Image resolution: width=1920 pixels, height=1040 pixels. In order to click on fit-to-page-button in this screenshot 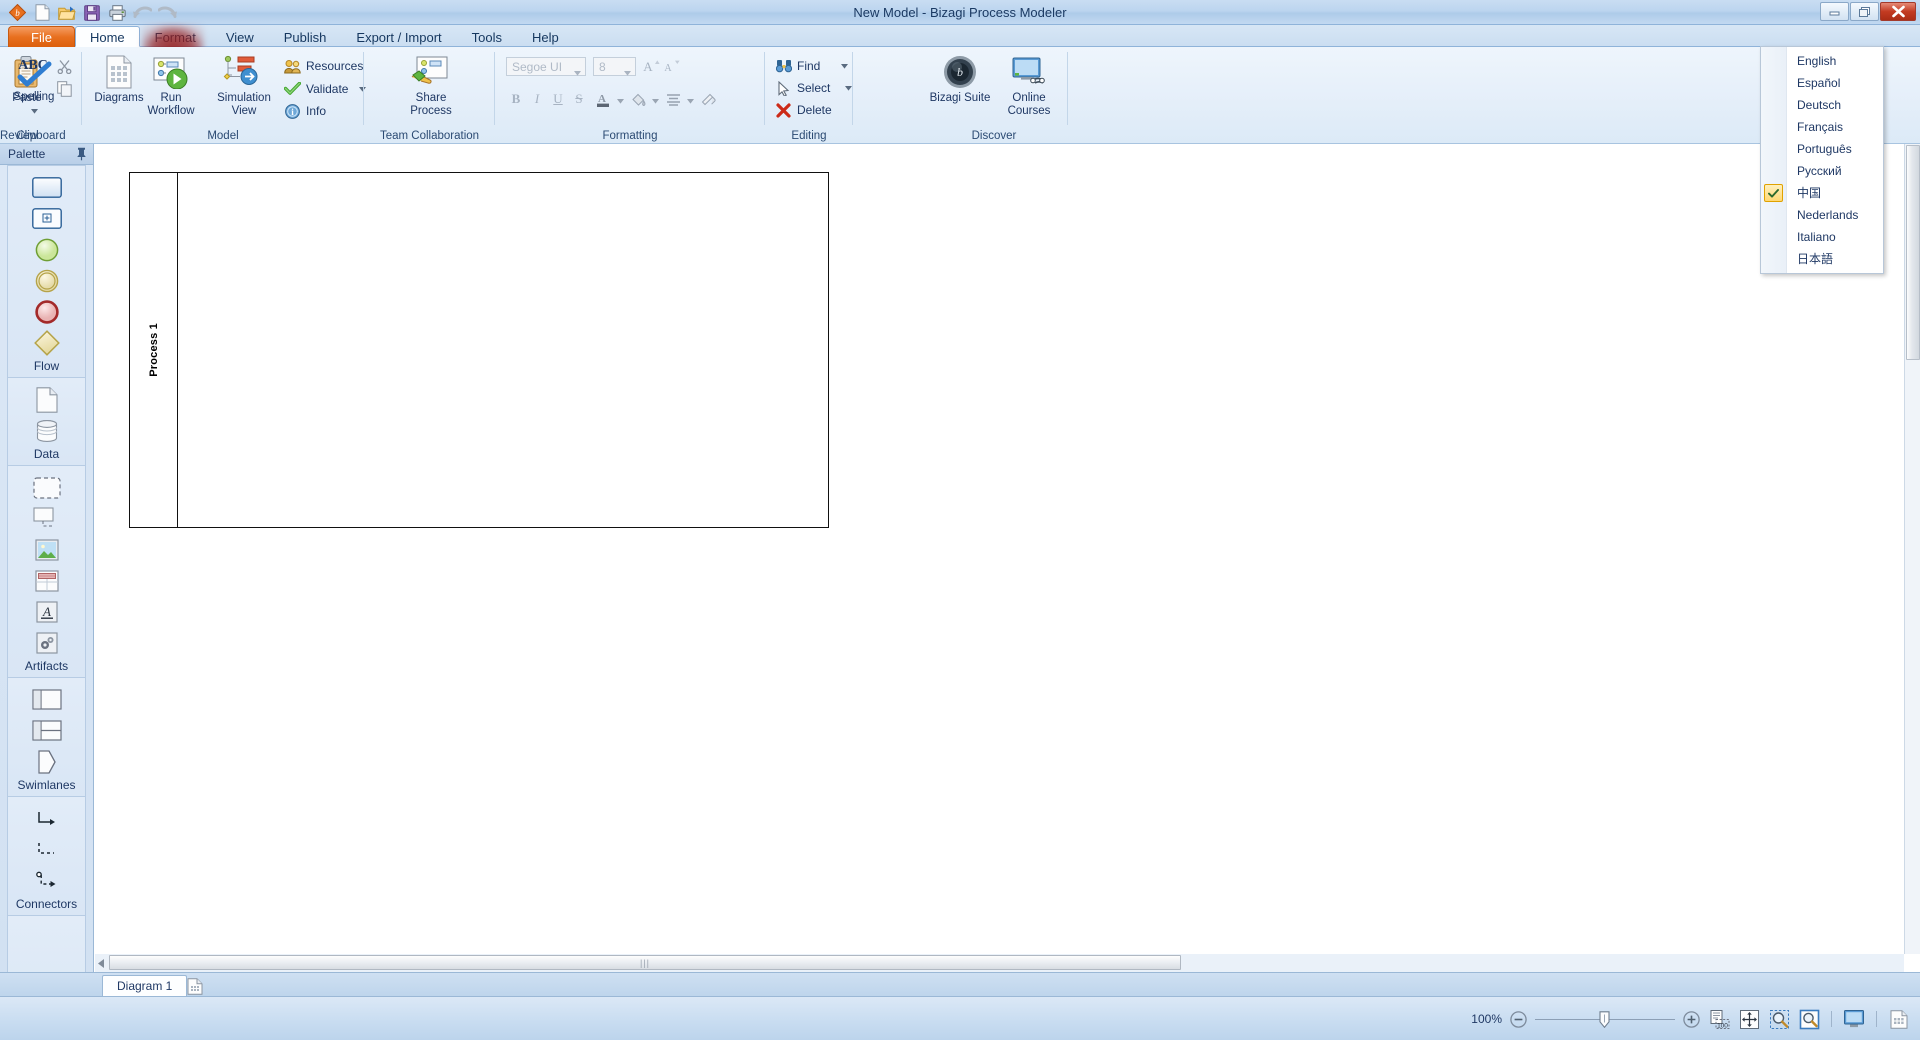, I will do `click(1749, 1019)`.